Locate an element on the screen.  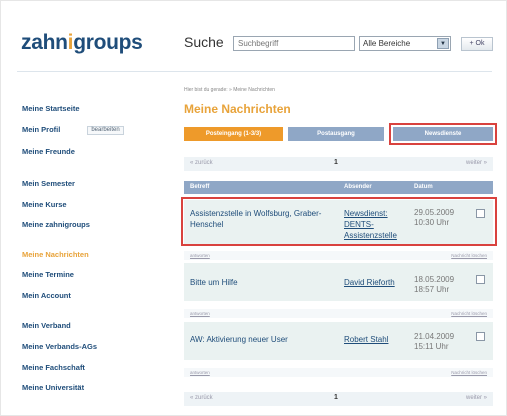
column-header-absender: Absender is located at coordinates (358, 187).